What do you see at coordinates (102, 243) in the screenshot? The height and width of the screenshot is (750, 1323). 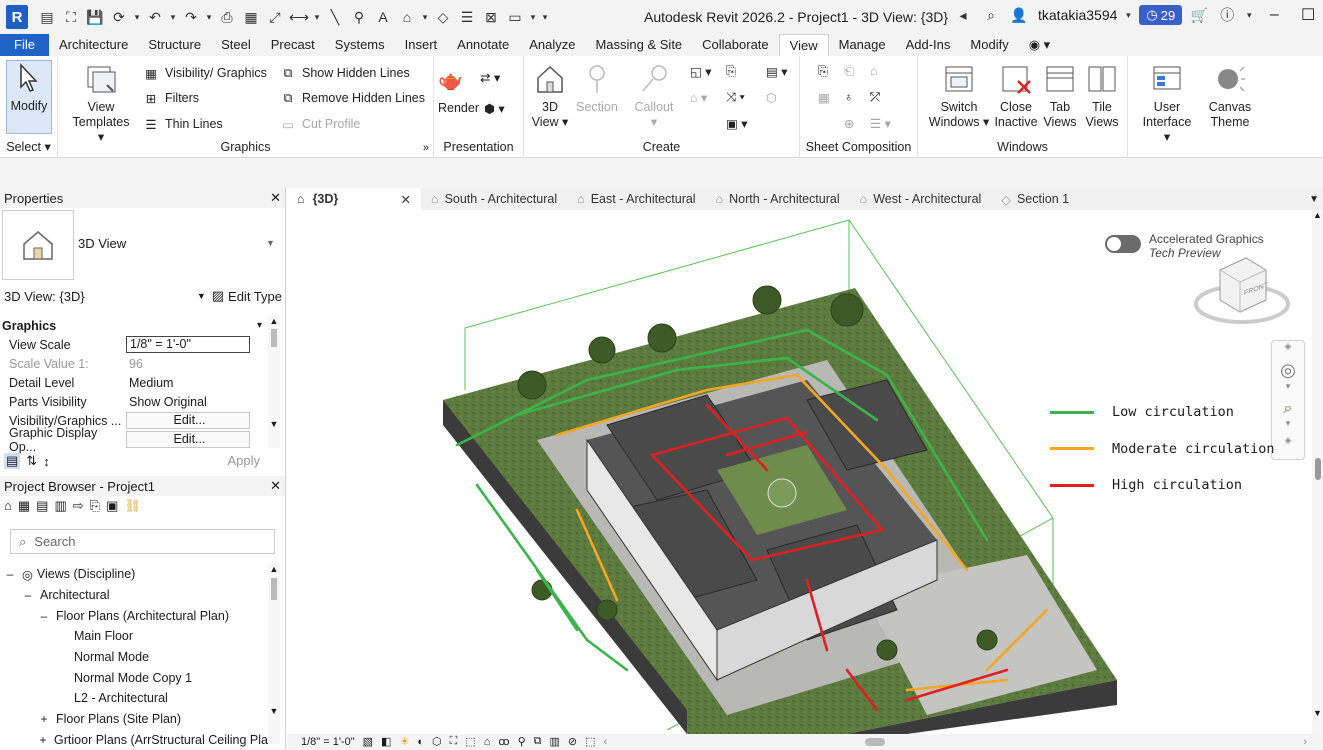 I see `type-name: 3D View` at bounding box center [102, 243].